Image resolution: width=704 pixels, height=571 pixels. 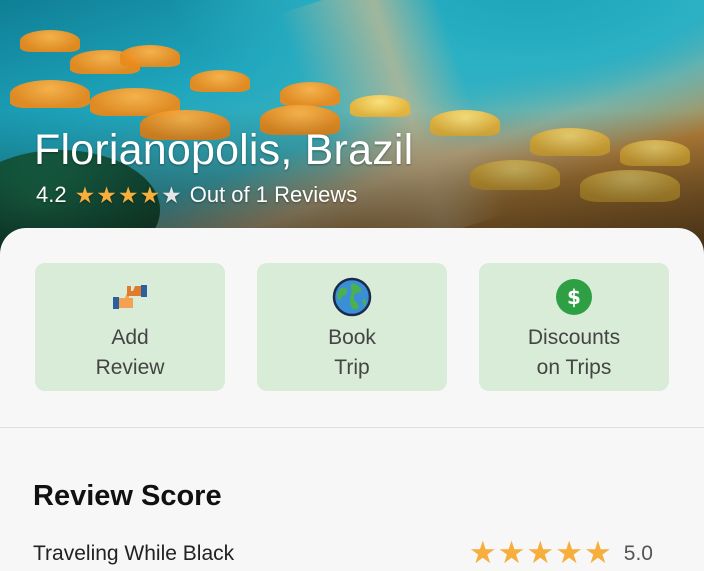 I want to click on thumbs-review-icon, so click(x=130, y=297).